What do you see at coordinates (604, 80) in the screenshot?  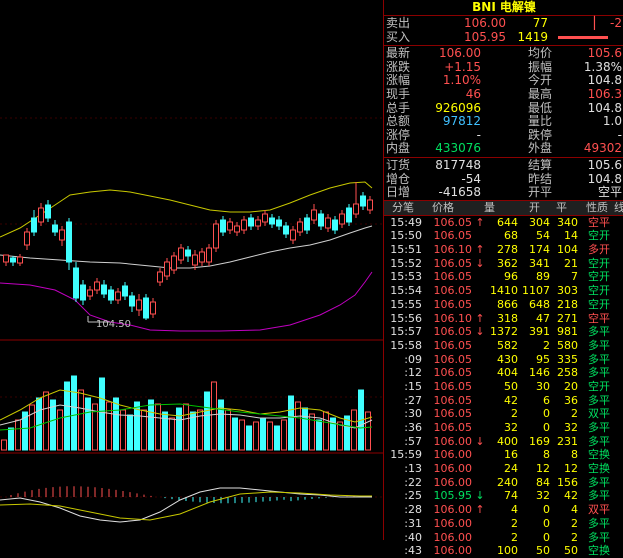 I see `stat-value: 104.8` at bounding box center [604, 80].